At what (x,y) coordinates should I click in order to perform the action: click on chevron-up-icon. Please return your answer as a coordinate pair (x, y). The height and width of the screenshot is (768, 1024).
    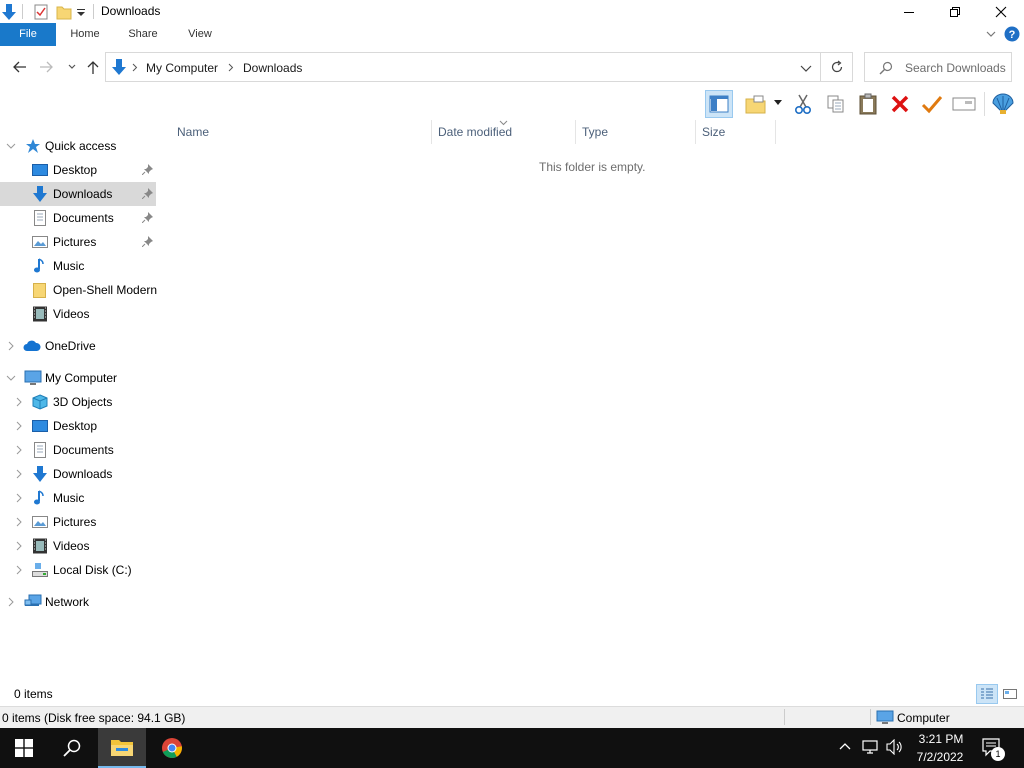
    Looking at the image, I should click on (845, 746).